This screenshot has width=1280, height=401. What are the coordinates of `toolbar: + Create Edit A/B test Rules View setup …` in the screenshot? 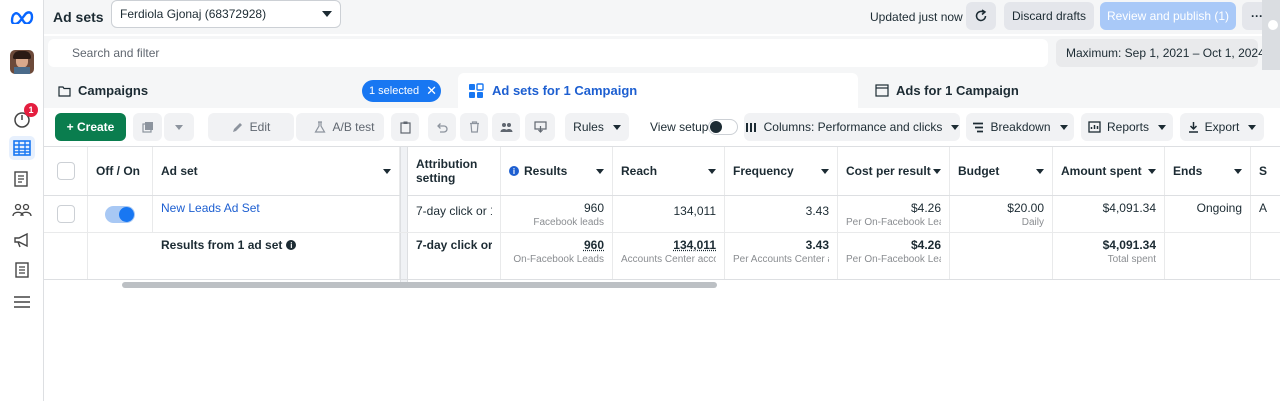 It's located at (662, 127).